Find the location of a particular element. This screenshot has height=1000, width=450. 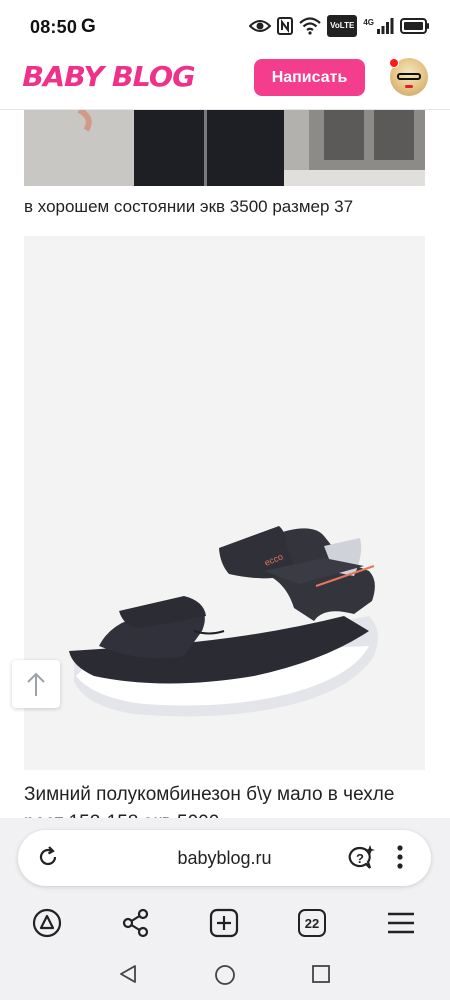

back-icon is located at coordinates (128, 976).